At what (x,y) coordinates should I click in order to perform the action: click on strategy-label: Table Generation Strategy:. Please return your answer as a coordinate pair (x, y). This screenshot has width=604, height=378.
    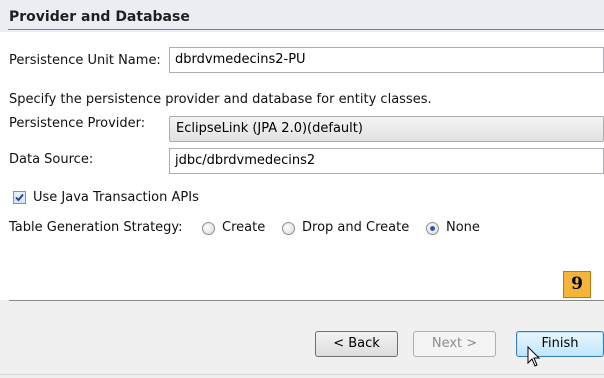
    Looking at the image, I should click on (96, 227).